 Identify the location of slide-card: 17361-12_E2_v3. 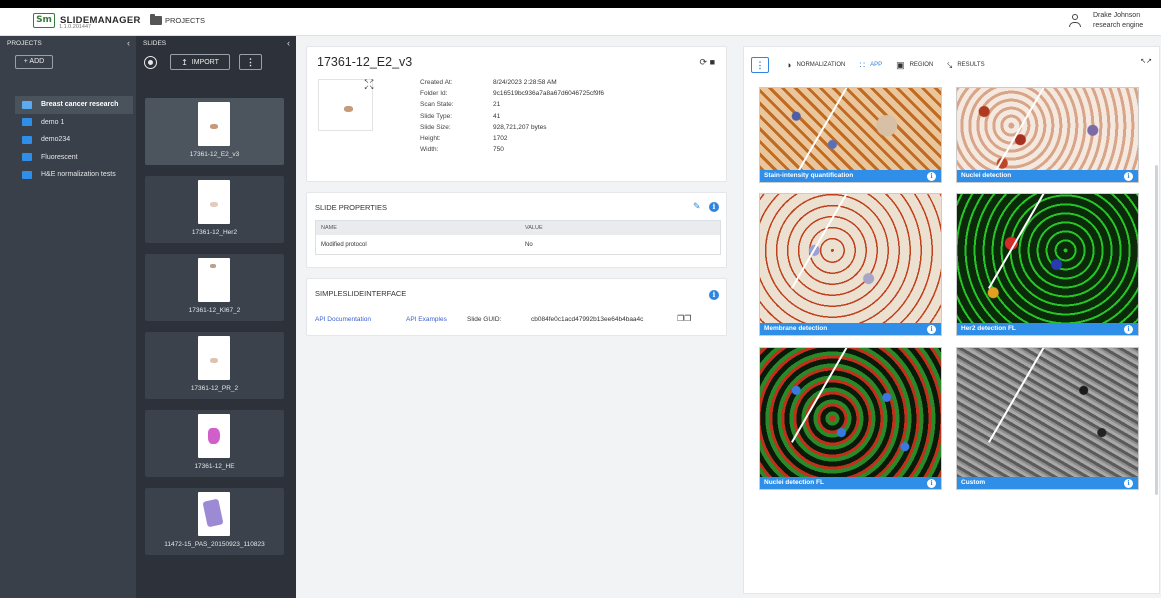
(214, 131).